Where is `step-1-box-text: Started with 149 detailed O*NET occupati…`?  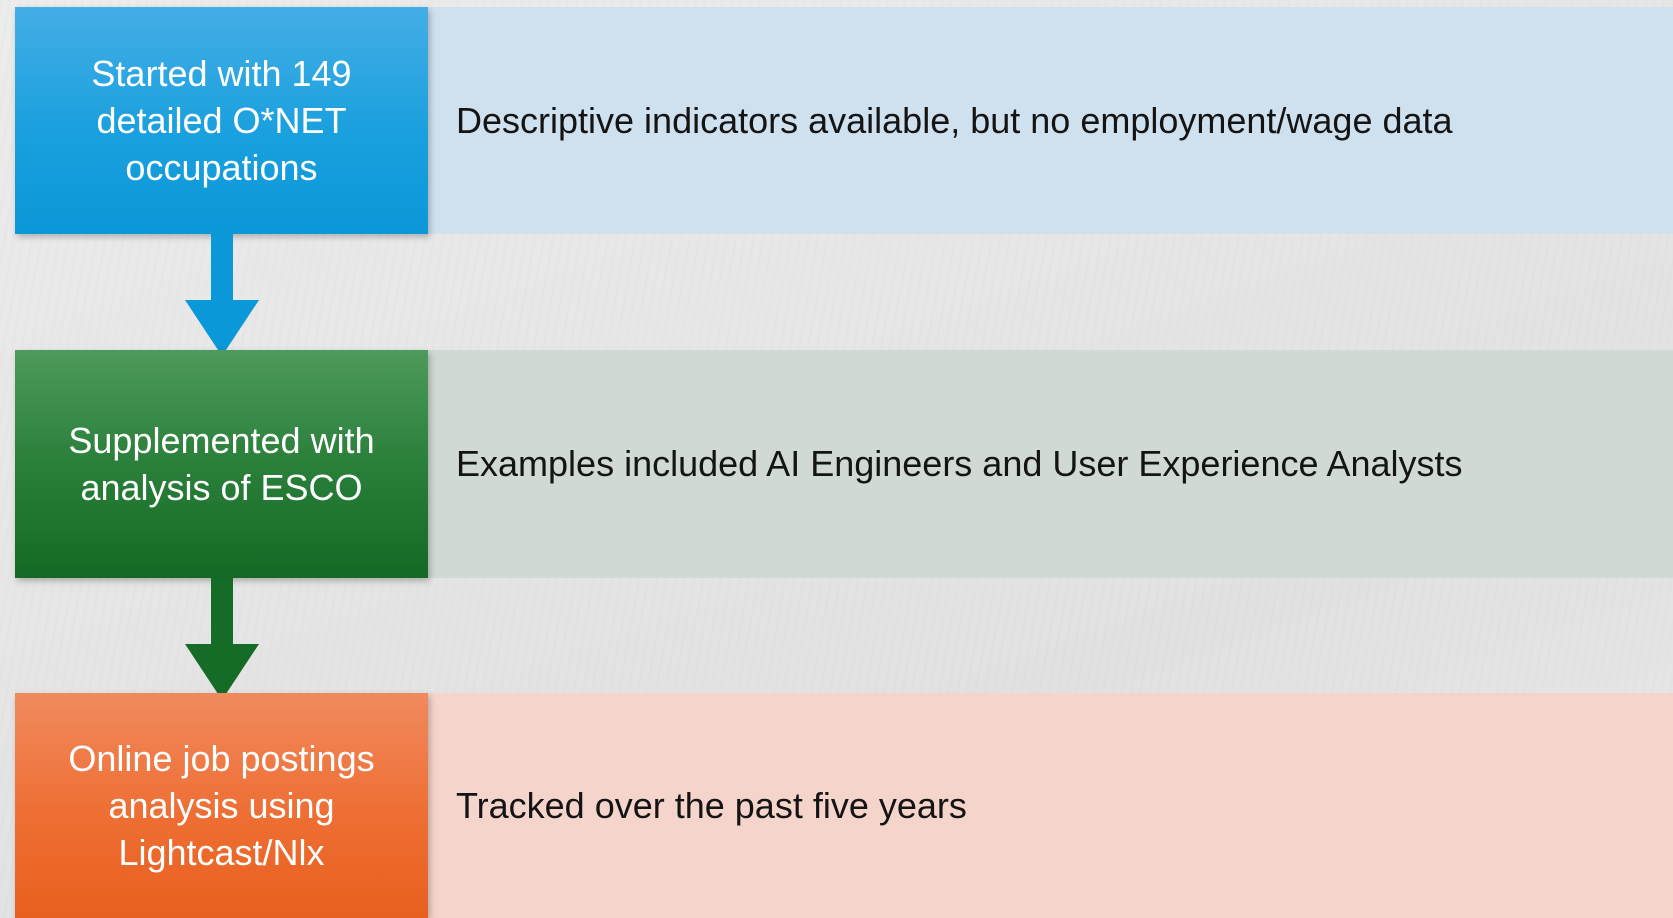
step-1-box-text: Started with 149 detailed O*NET occupati… is located at coordinates (221, 120).